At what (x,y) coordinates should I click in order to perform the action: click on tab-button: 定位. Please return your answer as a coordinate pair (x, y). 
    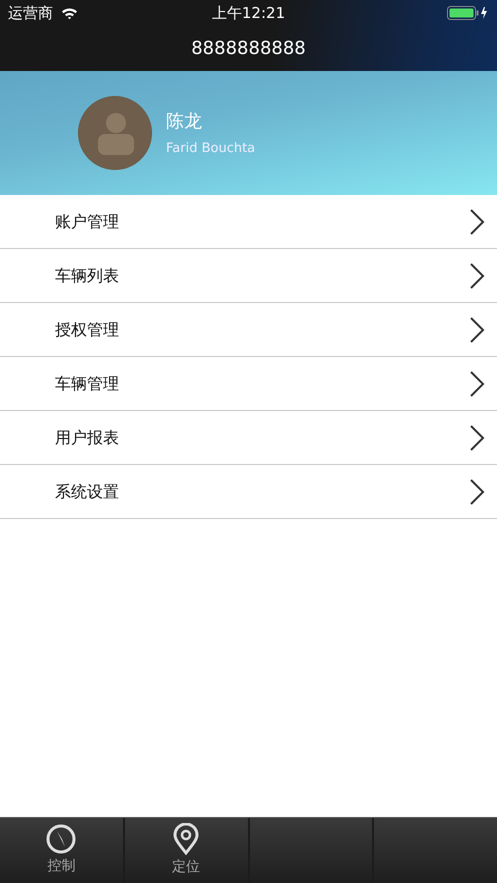
    Looking at the image, I should click on (186, 850).